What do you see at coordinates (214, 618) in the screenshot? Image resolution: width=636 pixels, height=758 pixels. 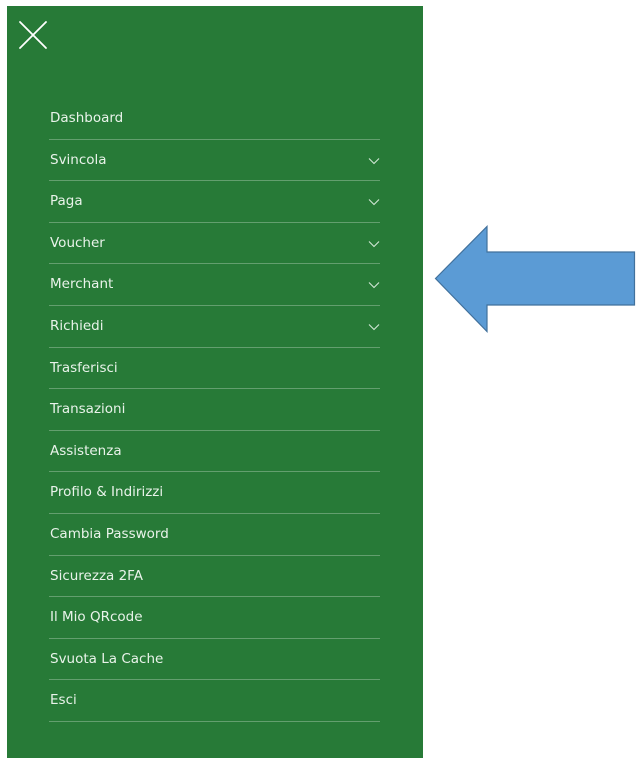 I see `menu-item-il-mio-qrcode: Il Mio QRcode` at bounding box center [214, 618].